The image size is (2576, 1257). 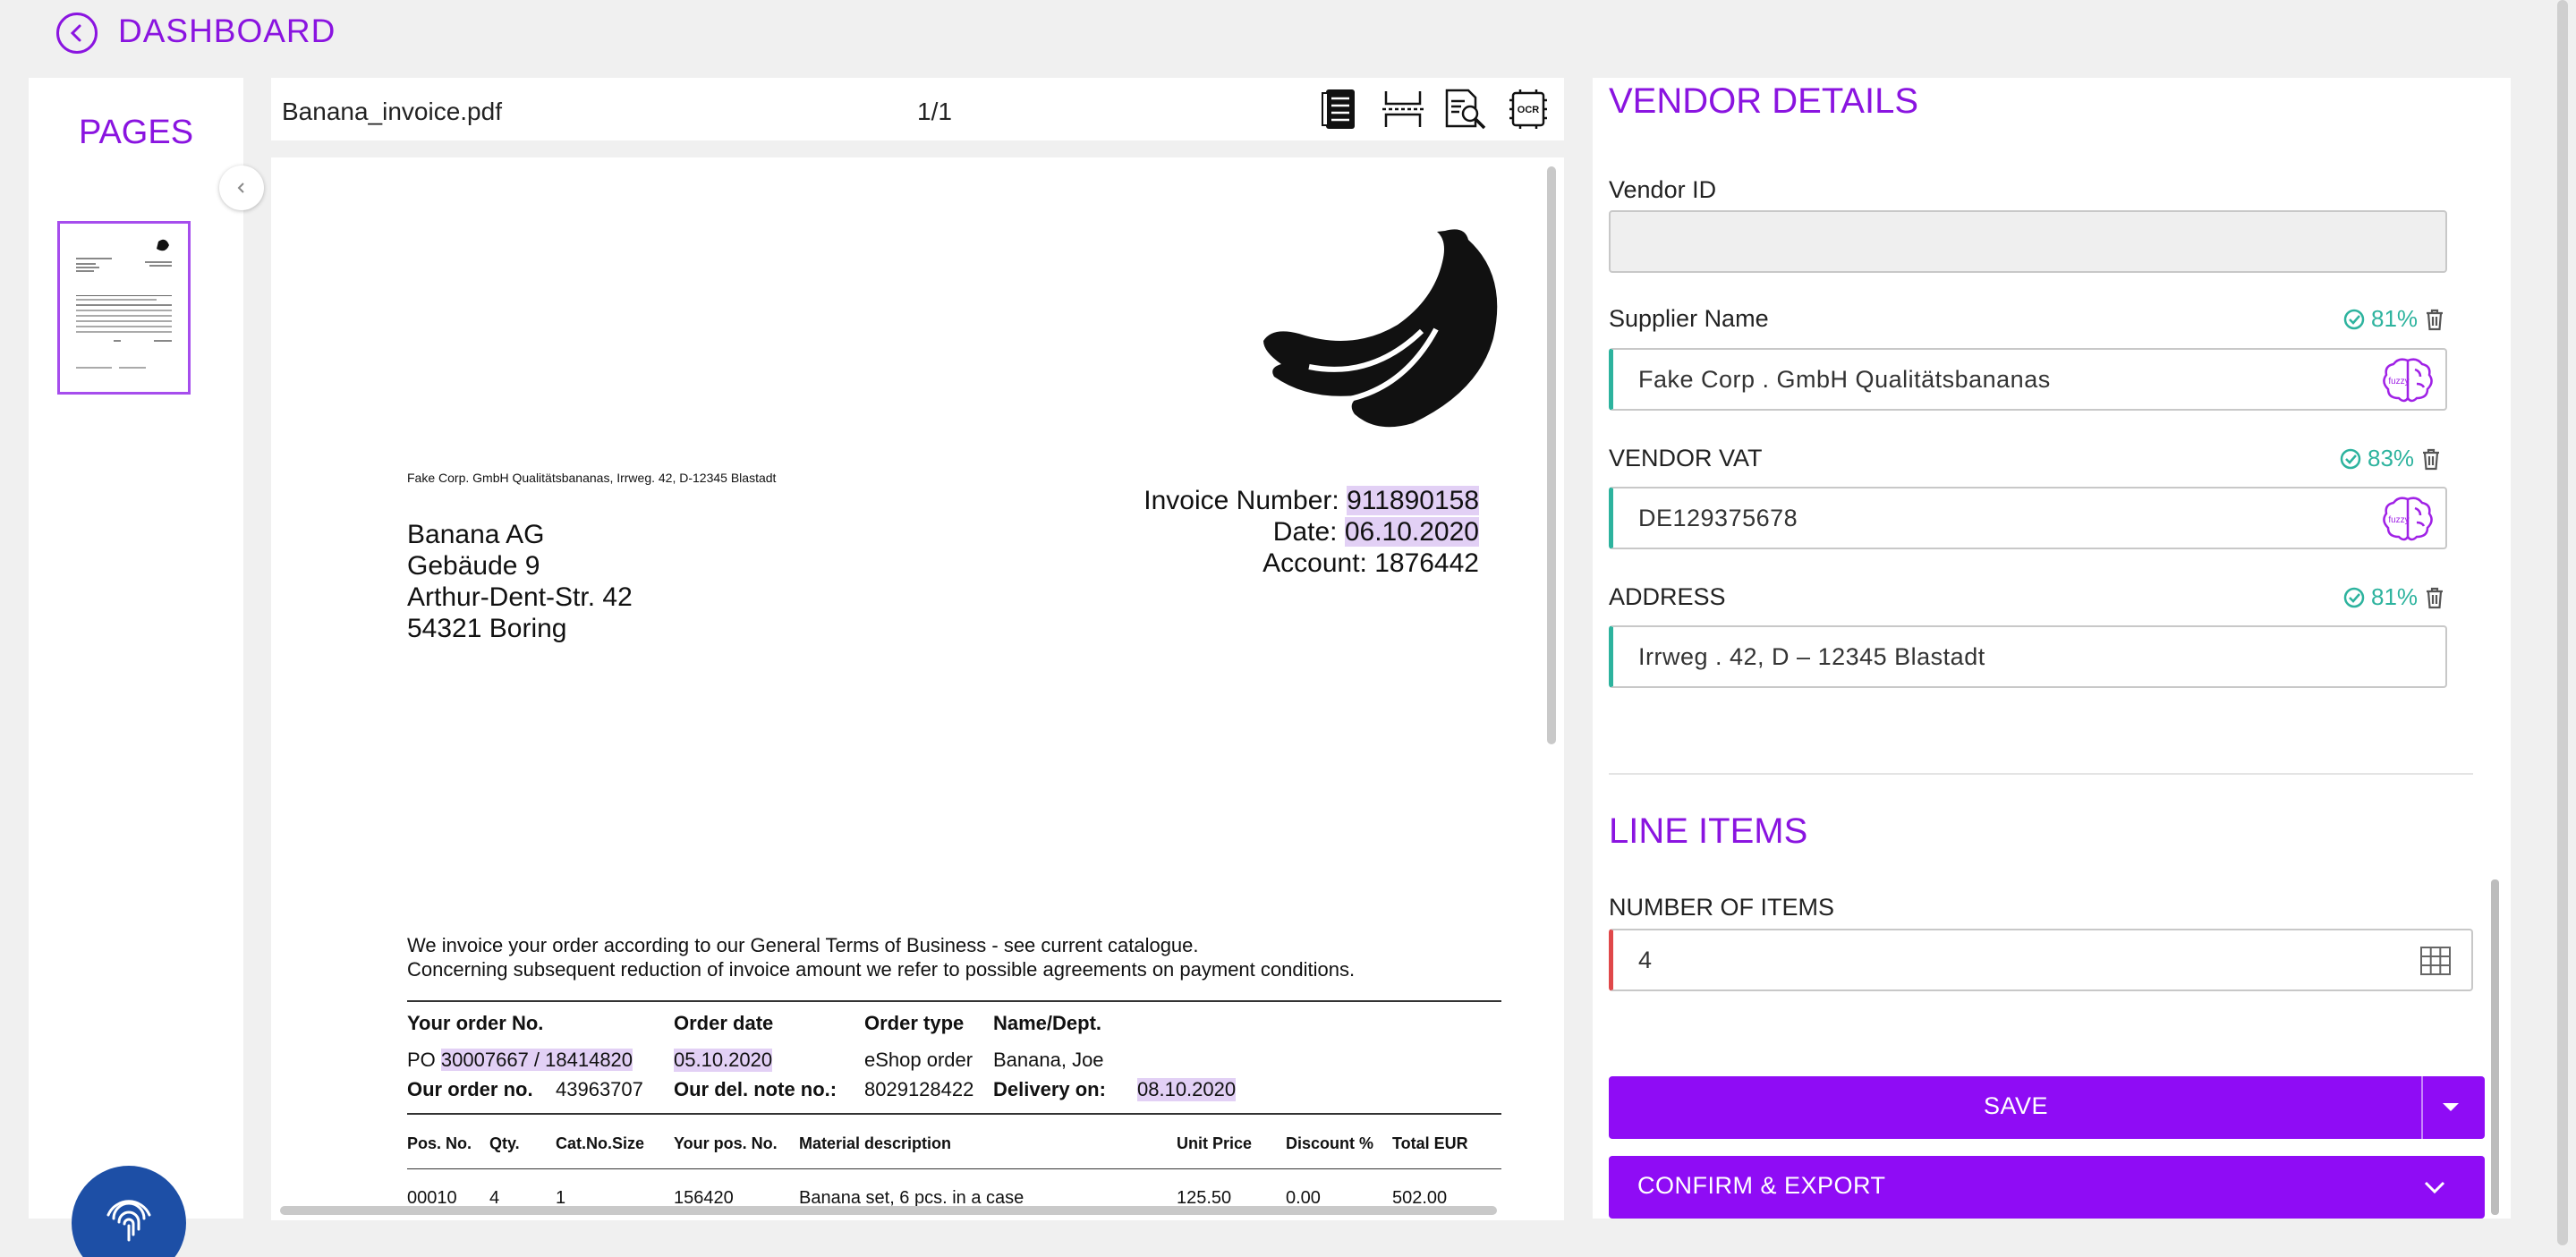 I want to click on document-toolbar: Banana_invoice.pdf 1/1 OCR, so click(x=917, y=109).